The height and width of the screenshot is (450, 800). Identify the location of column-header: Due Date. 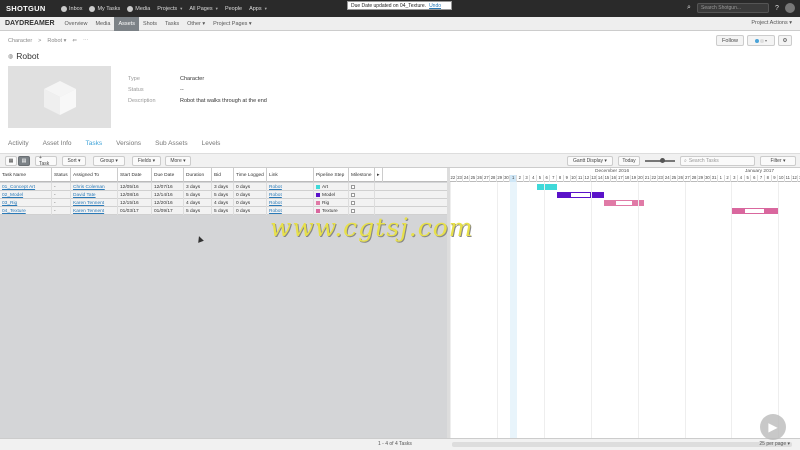
(168, 175).